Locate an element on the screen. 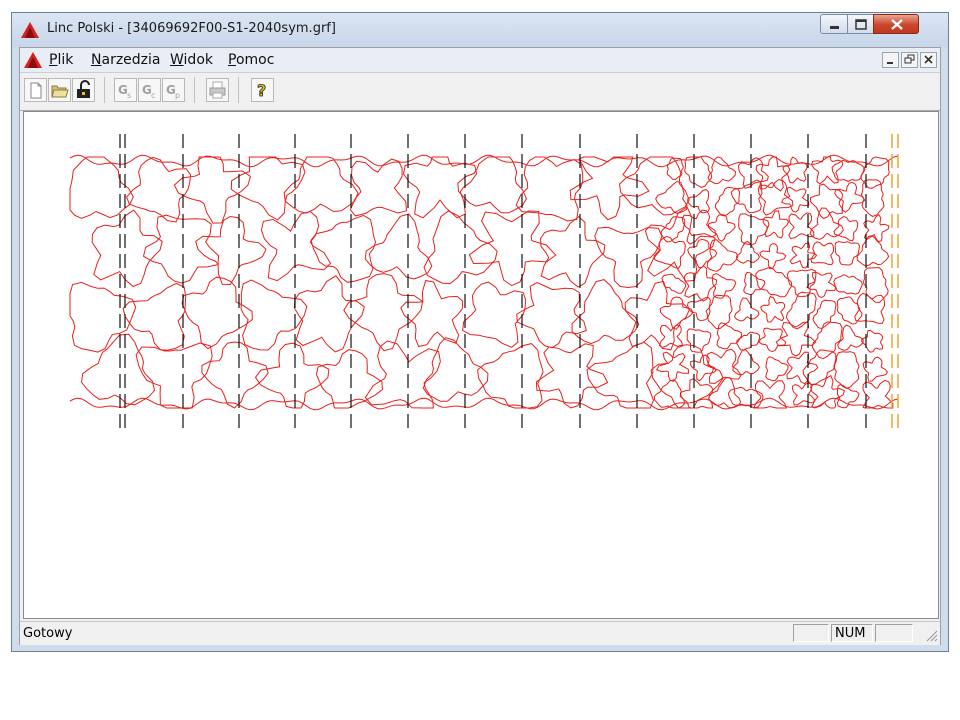  print-button is located at coordinates (217, 90).